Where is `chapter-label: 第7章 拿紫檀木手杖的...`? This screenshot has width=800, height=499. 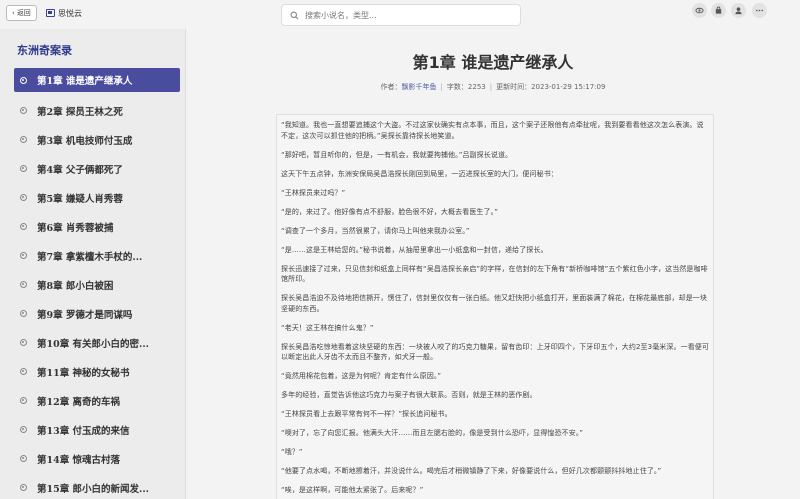
chapter-label: 第7章 拿紫檀木手杖的... is located at coordinates (90, 257).